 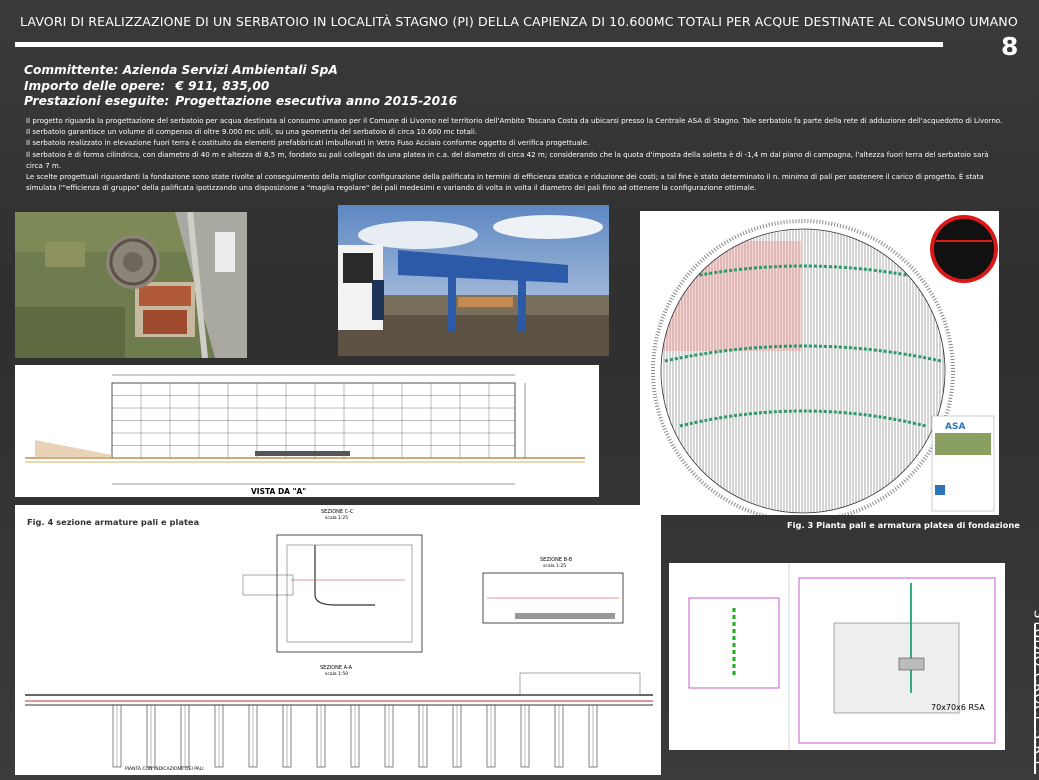 What do you see at coordinates (1035, 699) in the screenshot?
I see `studio-rule` at bounding box center [1035, 699].